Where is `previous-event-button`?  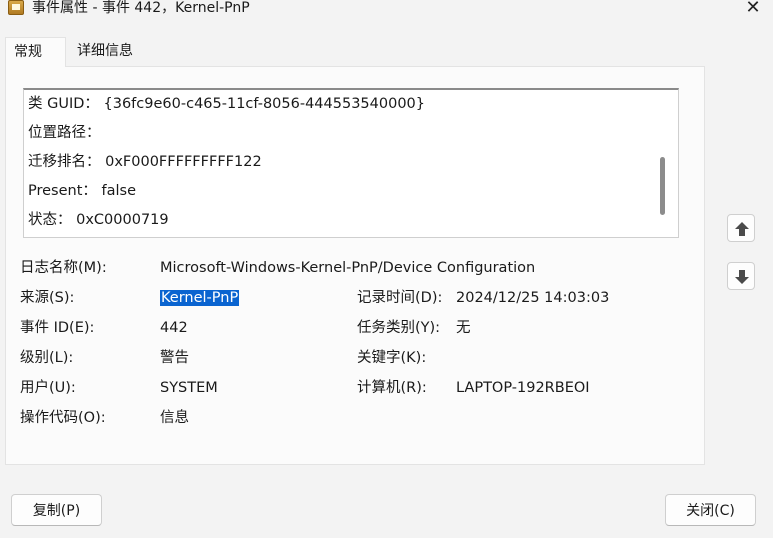 previous-event-button is located at coordinates (741, 228).